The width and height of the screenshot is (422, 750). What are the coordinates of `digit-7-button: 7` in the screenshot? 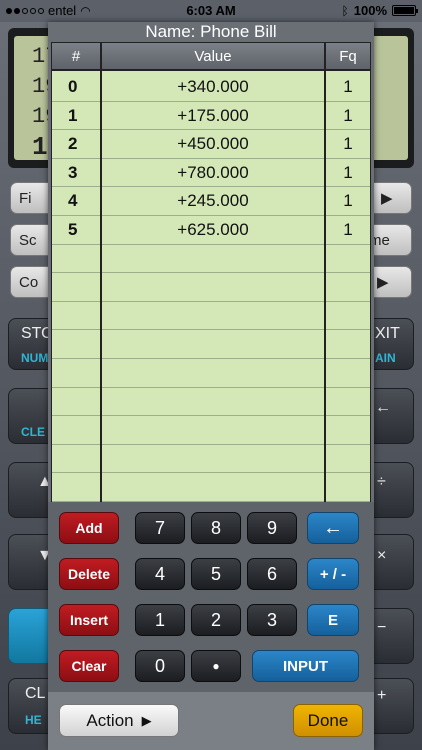 It's located at (160, 528).